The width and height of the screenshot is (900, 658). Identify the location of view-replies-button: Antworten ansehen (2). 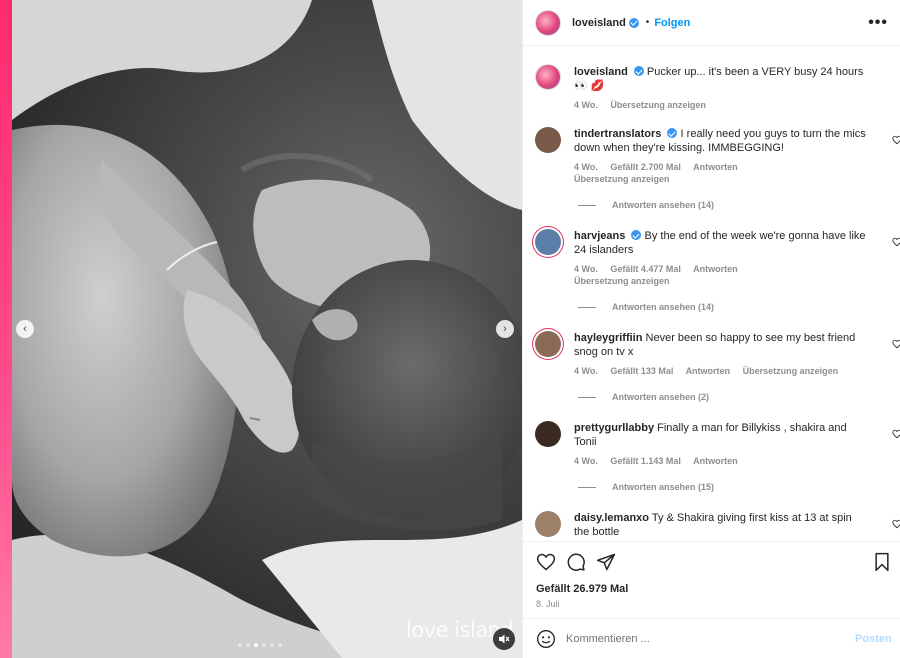
(643, 397).